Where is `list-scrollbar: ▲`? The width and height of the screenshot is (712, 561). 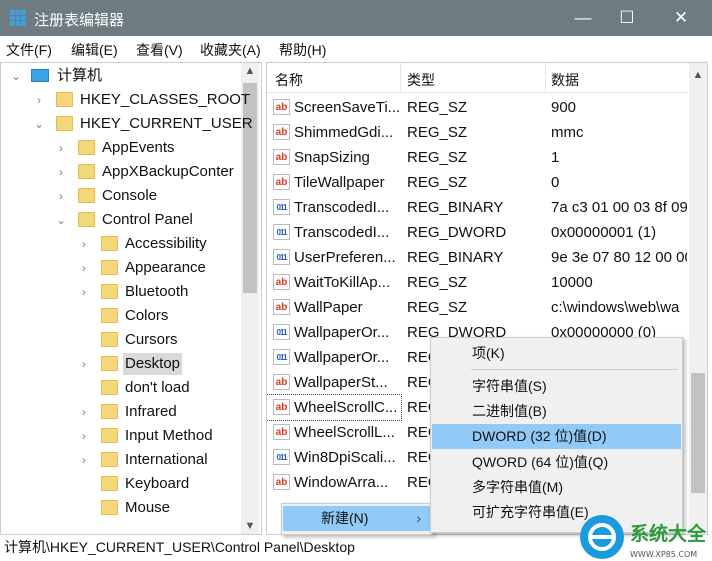
list-scrollbar: ▲ is located at coordinates (698, 298).